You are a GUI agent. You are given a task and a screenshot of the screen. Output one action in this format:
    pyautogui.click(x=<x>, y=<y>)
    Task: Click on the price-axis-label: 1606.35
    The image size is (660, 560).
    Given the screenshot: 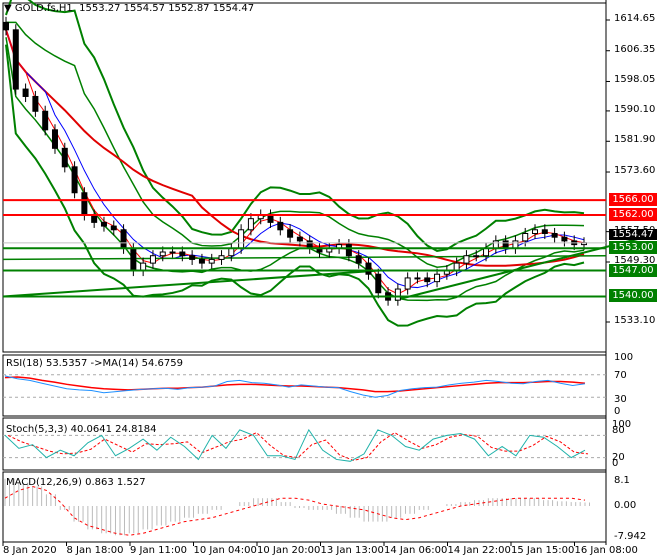 What is the action you would take?
    pyautogui.click(x=635, y=49)
    